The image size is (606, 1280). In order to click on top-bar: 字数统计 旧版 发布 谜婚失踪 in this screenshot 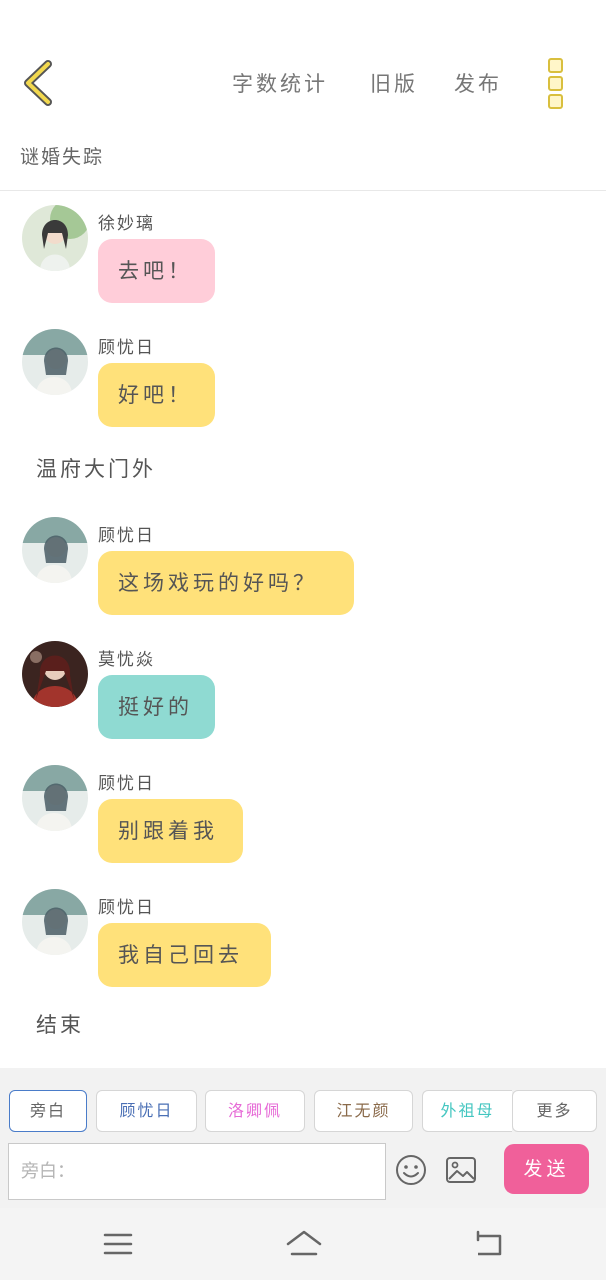, I will do `click(303, 95)`.